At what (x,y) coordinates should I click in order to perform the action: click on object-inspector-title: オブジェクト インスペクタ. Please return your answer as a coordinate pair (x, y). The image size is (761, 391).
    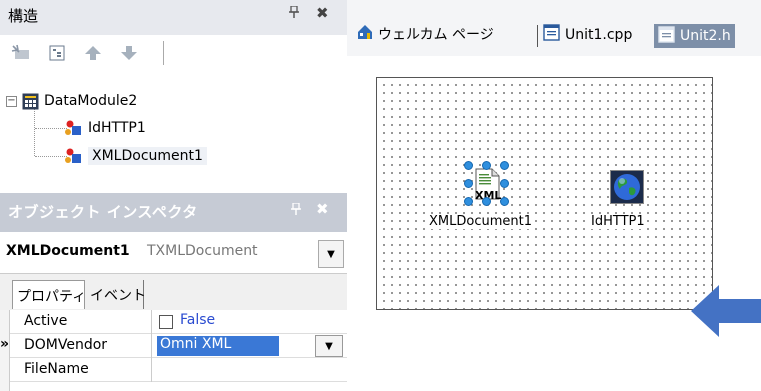
    Looking at the image, I should click on (103, 212).